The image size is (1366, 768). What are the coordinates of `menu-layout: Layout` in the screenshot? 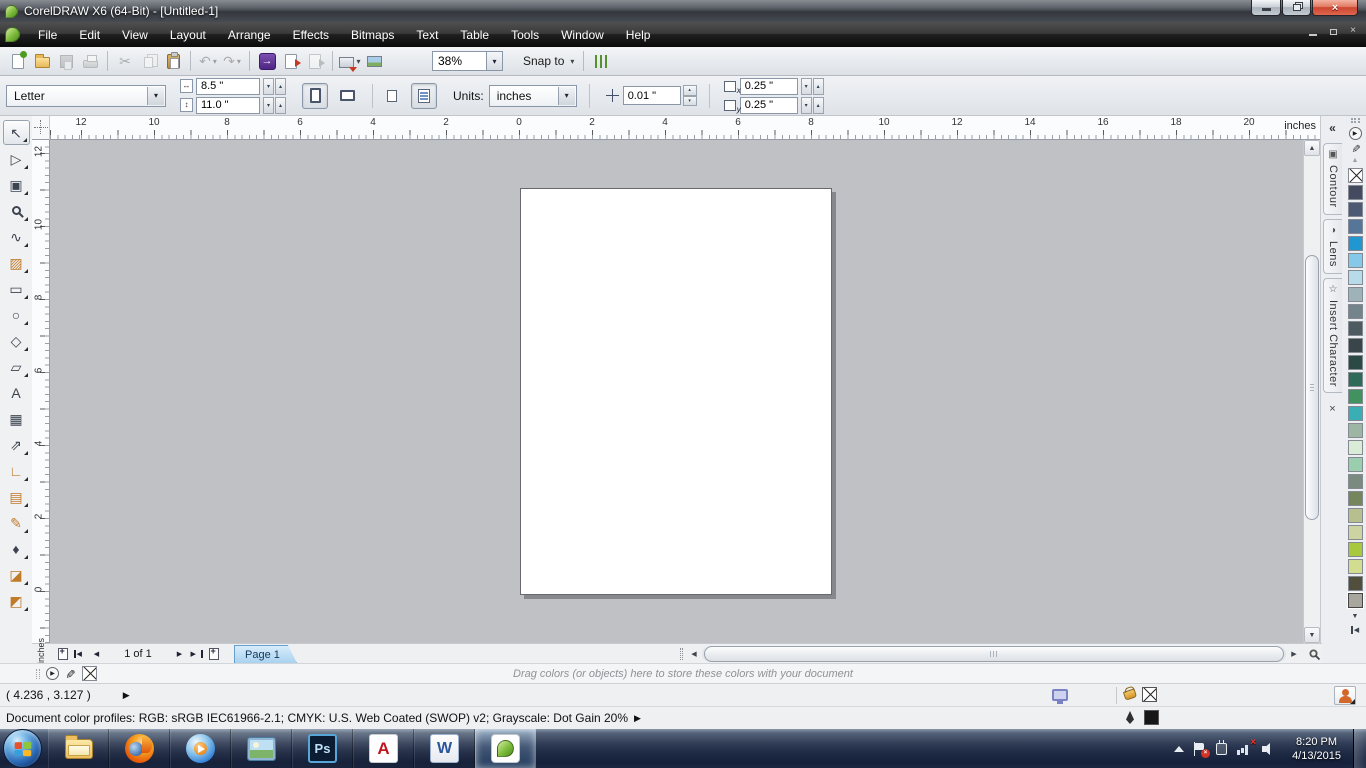 It's located at (188, 34).